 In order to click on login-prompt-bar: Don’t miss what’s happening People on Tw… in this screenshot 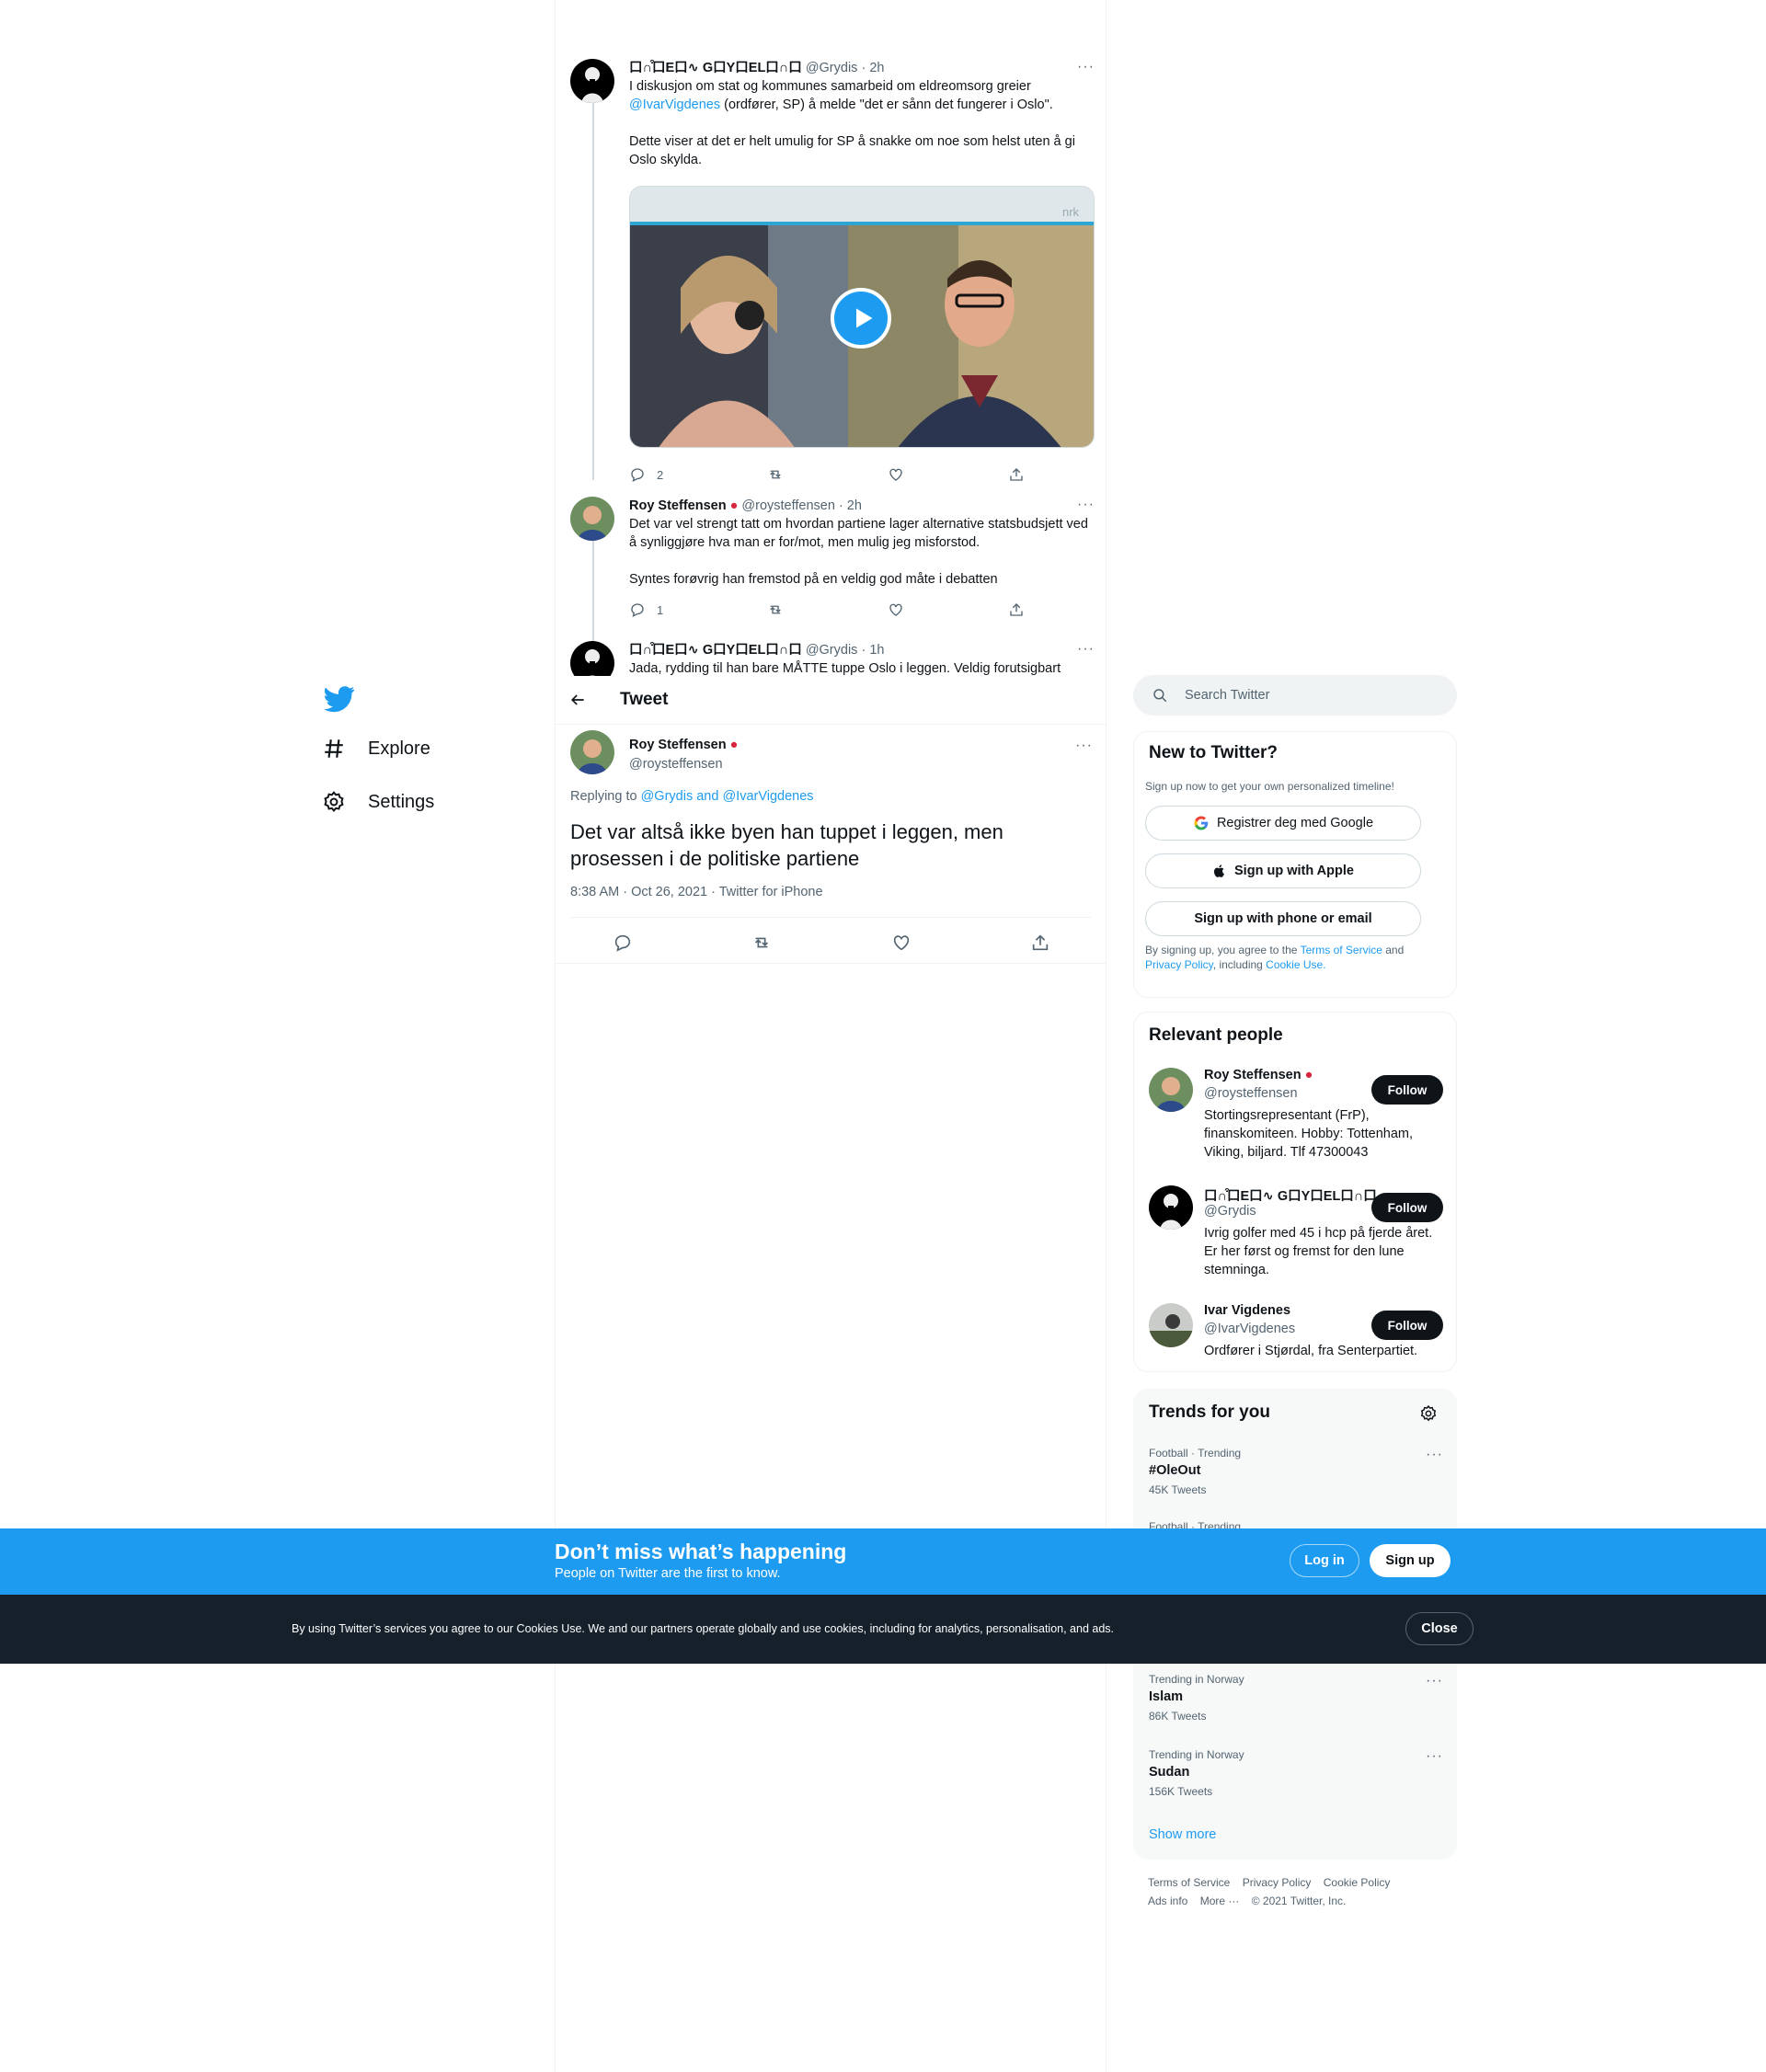, I will do `click(883, 1561)`.